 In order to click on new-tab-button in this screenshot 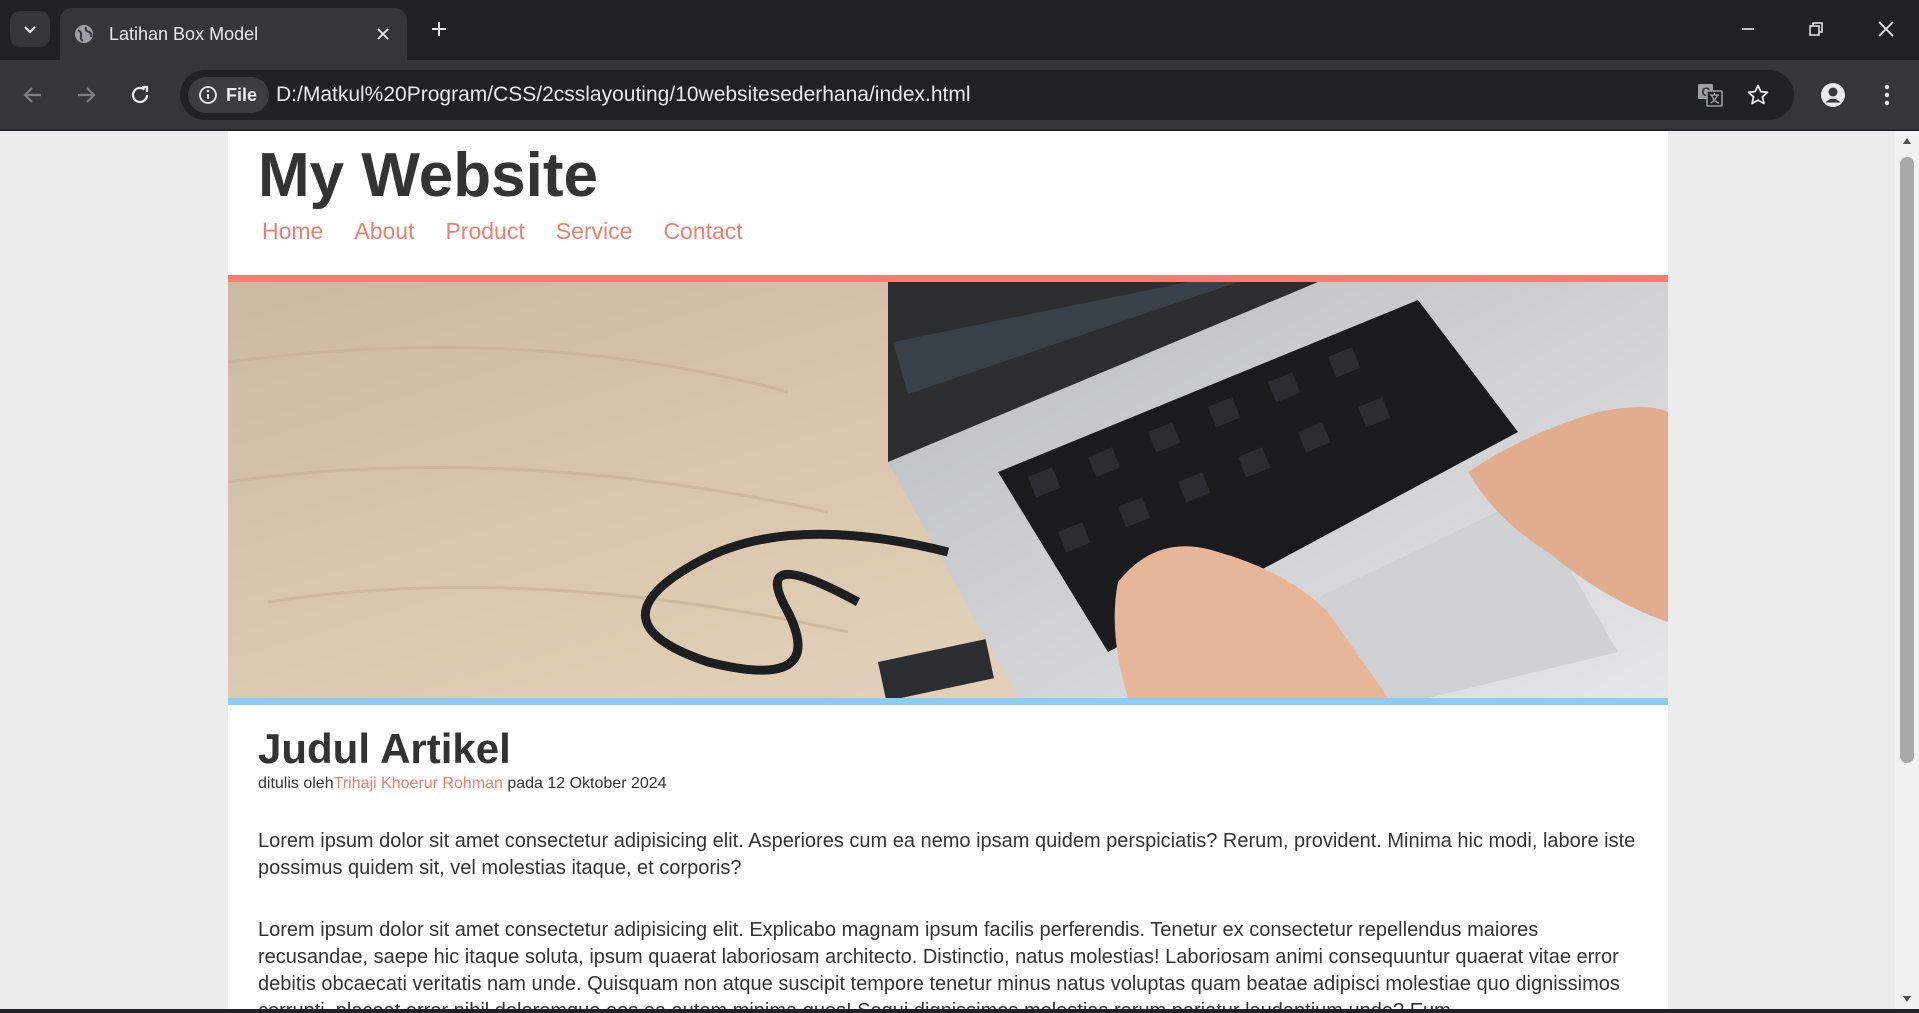, I will do `click(439, 29)`.